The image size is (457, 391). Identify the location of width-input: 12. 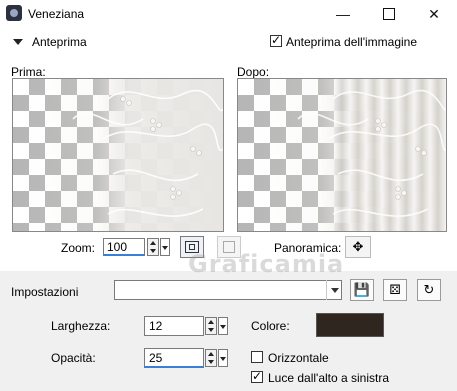
(174, 326).